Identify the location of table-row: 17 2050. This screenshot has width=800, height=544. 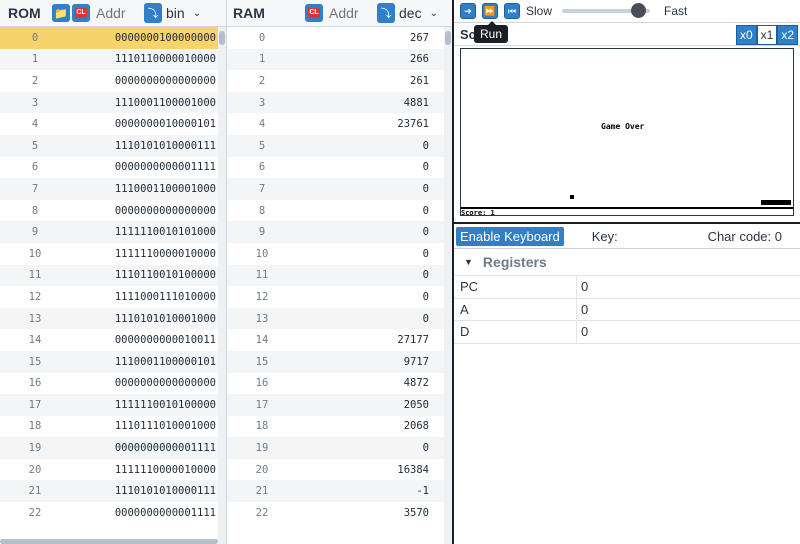
(339, 405).